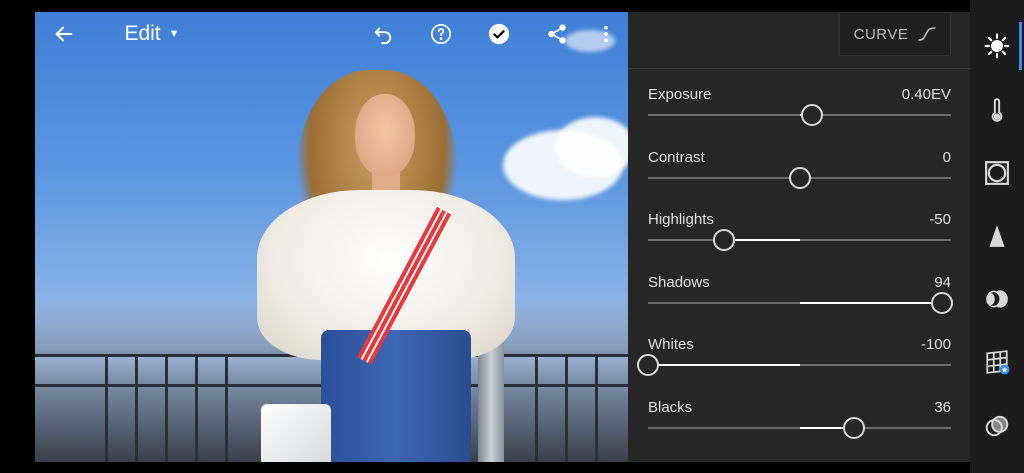  I want to click on caret-down-icon: ▼, so click(174, 34).